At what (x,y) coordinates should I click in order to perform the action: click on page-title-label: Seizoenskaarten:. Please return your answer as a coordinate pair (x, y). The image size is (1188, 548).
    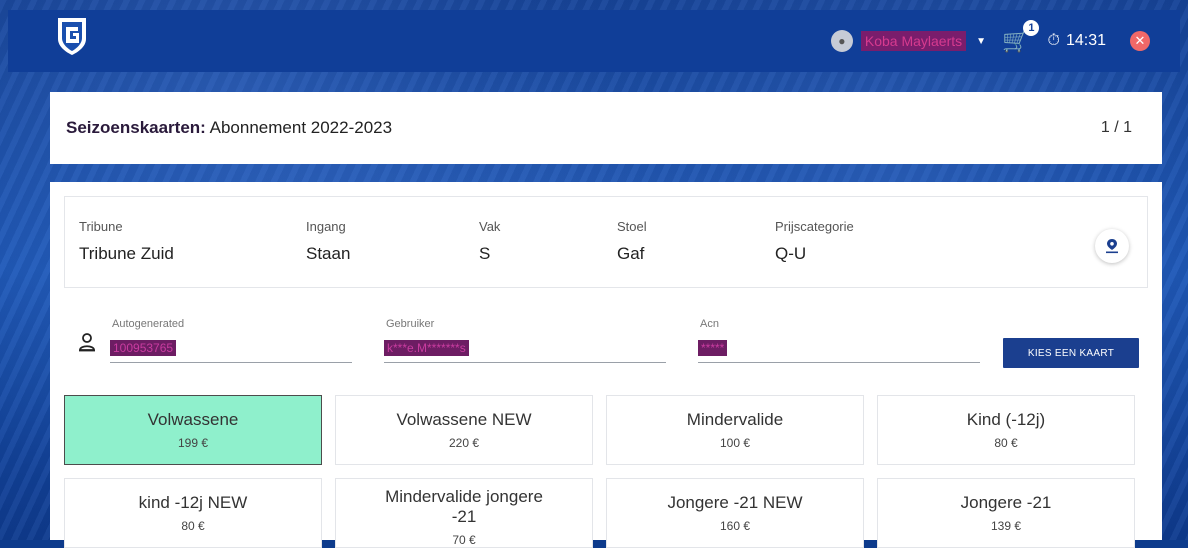
    Looking at the image, I should click on (136, 127).